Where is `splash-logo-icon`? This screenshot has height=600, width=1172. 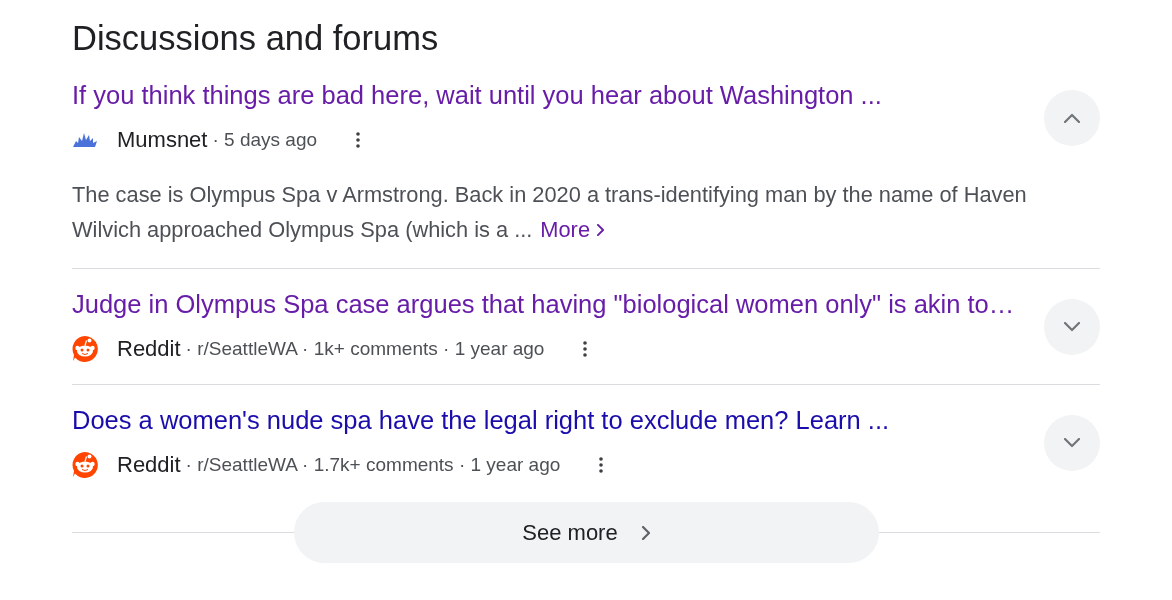 splash-logo-icon is located at coordinates (85, 140).